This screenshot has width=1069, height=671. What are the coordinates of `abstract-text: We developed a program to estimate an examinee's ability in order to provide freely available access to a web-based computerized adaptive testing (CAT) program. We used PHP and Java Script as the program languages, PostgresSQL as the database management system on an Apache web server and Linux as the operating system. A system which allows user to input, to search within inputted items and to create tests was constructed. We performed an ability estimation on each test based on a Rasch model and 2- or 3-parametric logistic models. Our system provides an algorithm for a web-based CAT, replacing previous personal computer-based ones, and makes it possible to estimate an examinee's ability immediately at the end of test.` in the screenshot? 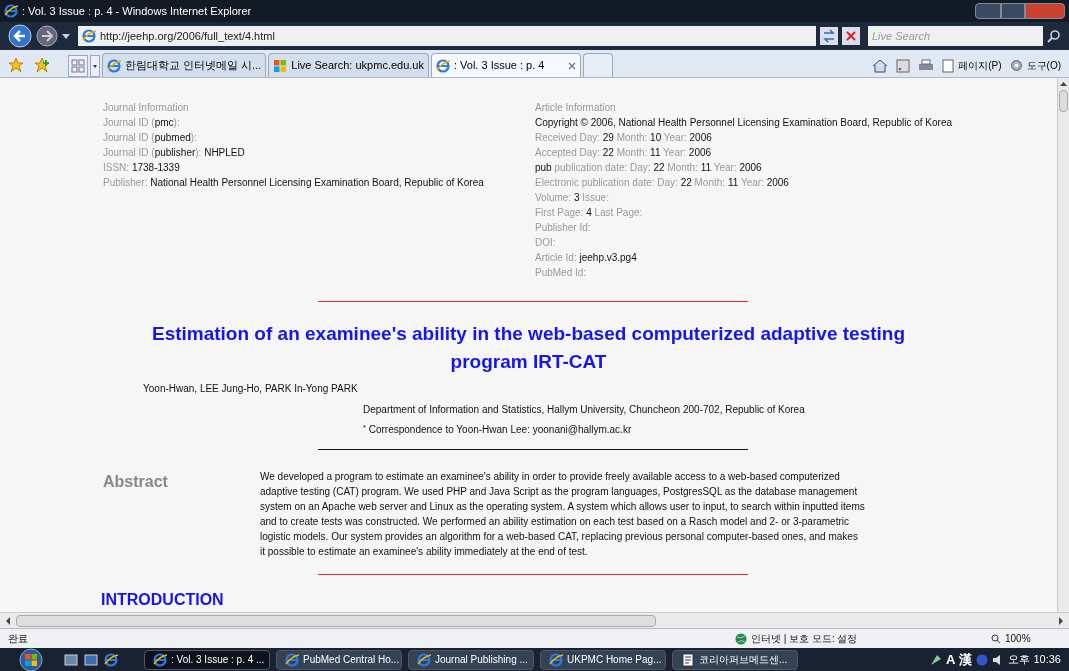 It's located at (562, 514).